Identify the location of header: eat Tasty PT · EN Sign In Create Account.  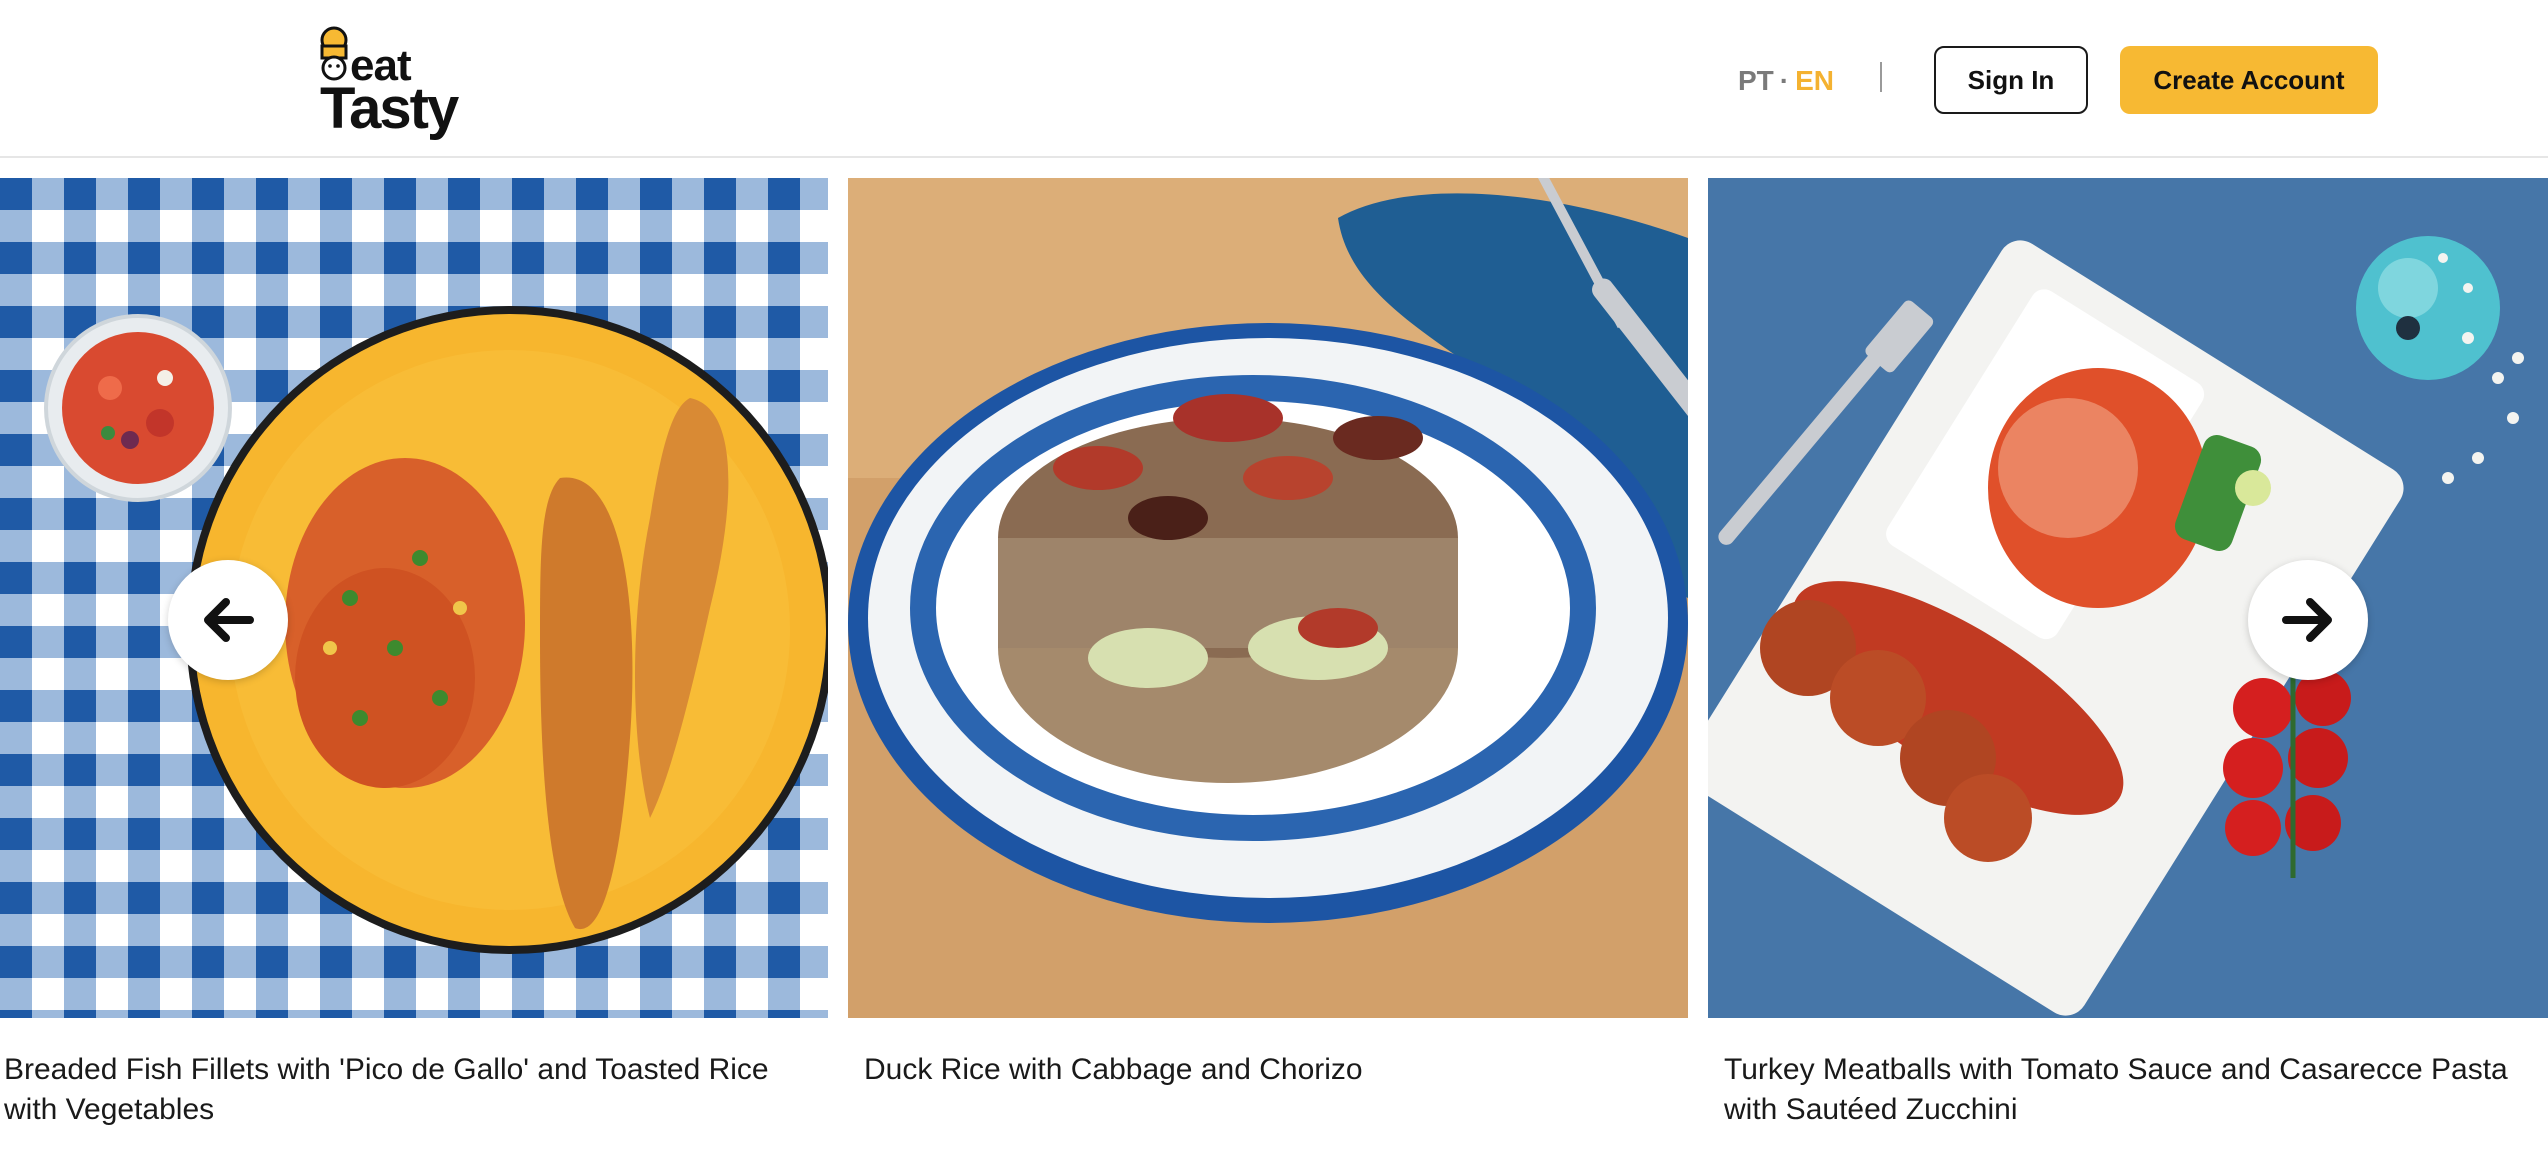
(1274, 79).